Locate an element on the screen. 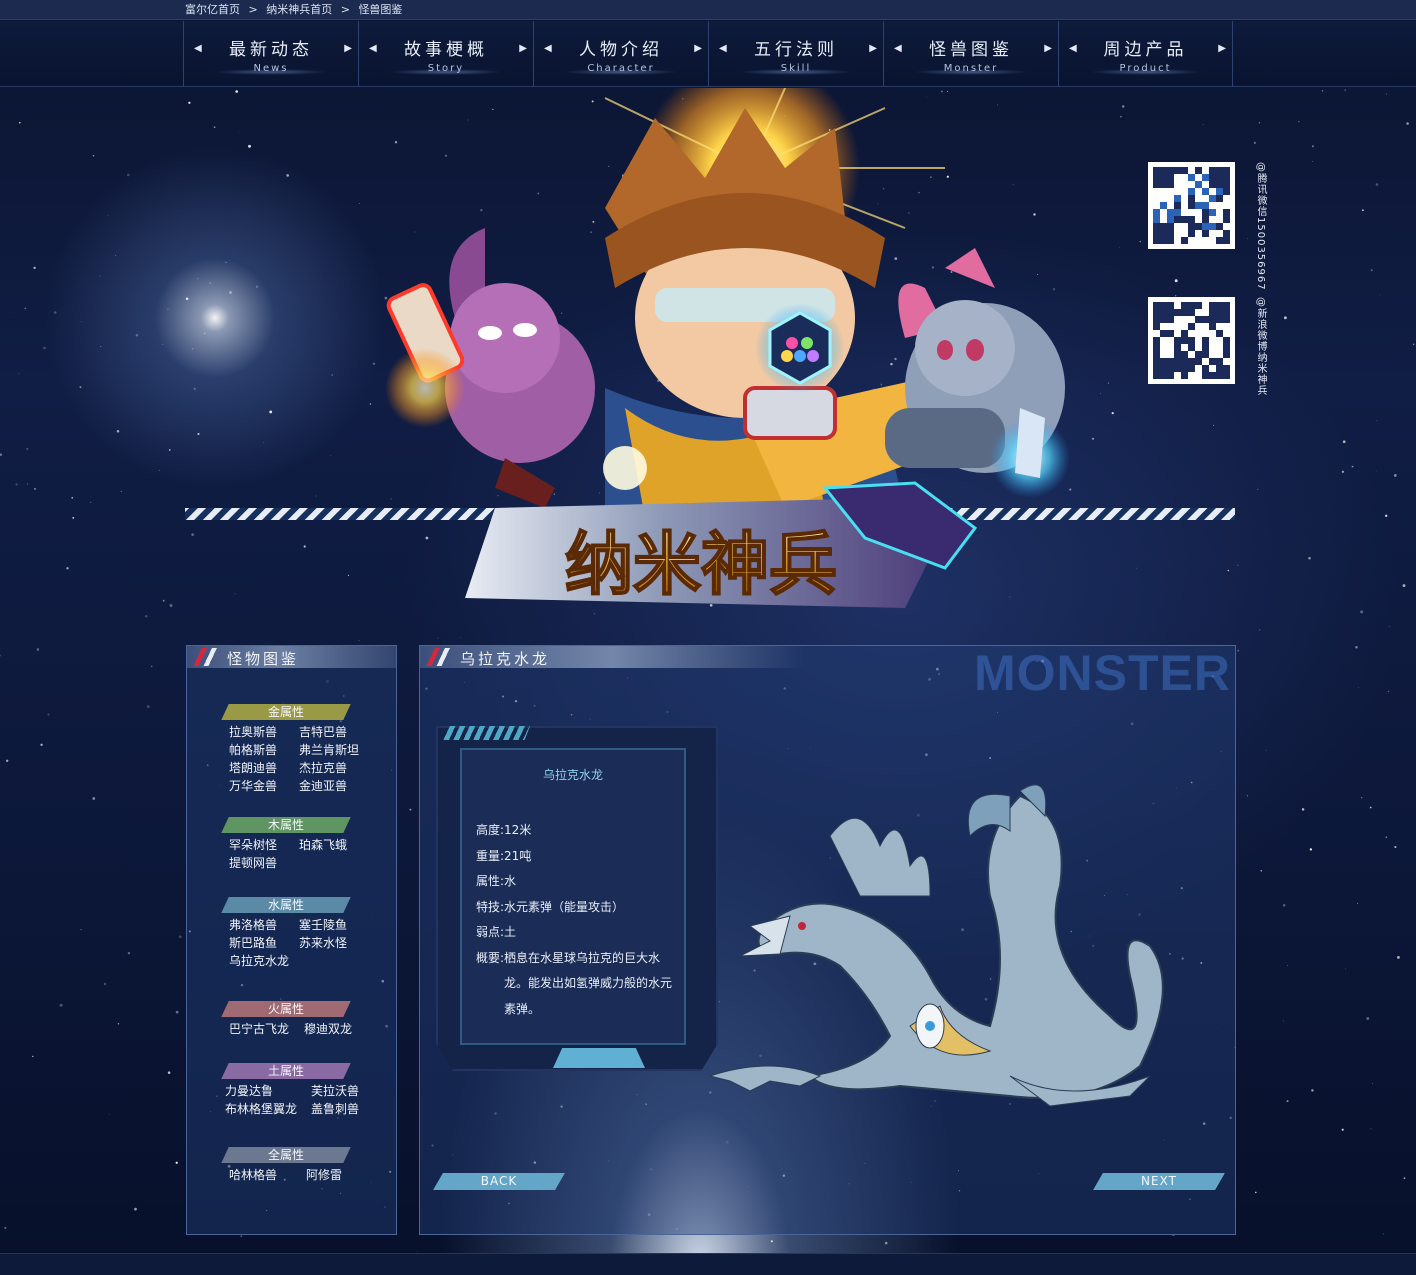 The height and width of the screenshot is (1275, 1416). monster-link: 乌拉克水龙 is located at coordinates (264, 961).